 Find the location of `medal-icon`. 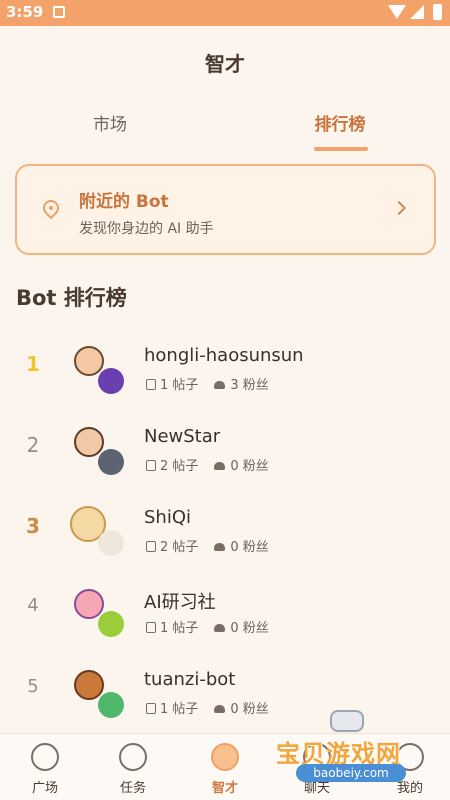

medal-icon is located at coordinates (225, 757).